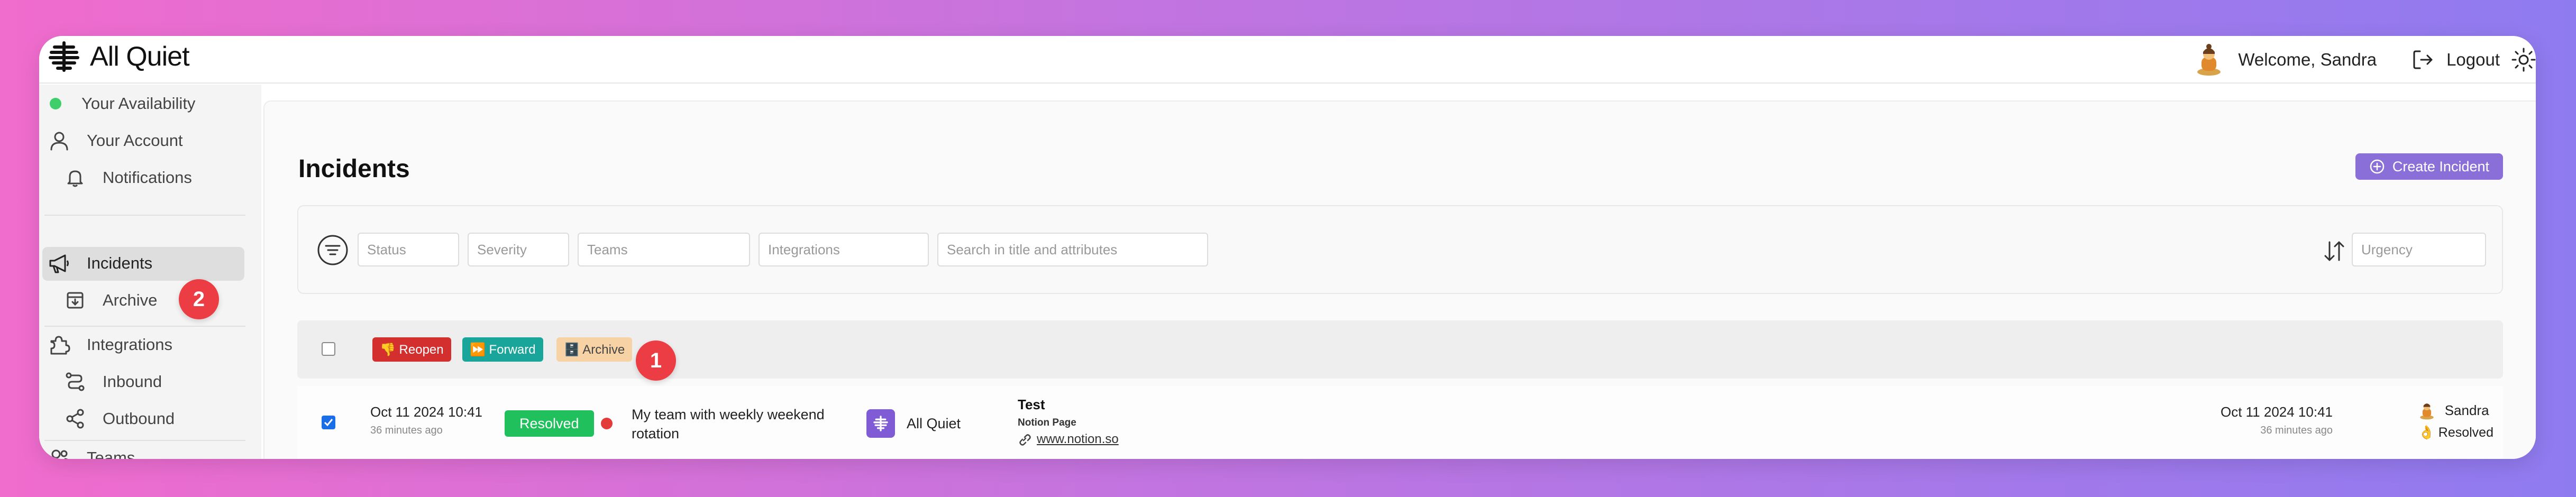  Describe the element at coordinates (328, 349) in the screenshot. I see `select-all-checkbox` at that location.